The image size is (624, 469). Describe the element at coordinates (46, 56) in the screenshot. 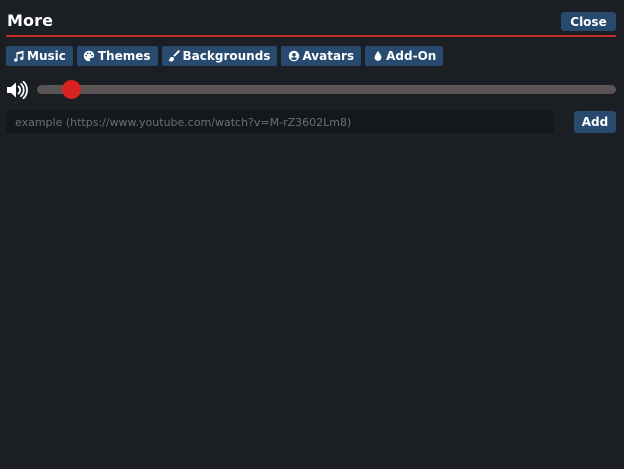

I see `tab-music-label: Music` at that location.